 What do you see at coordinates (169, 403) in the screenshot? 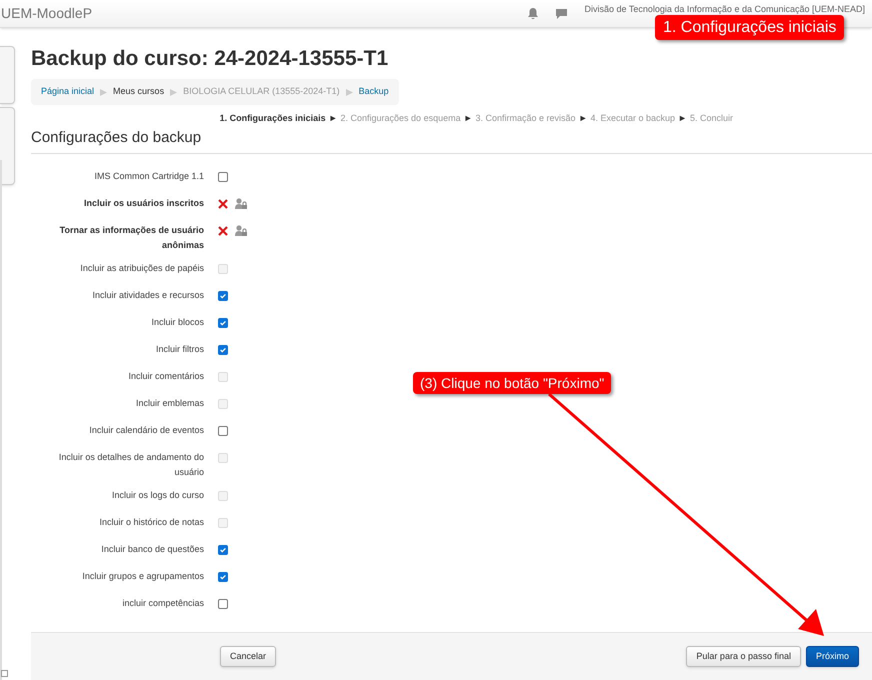
I see `setting-label: Incluir emblemas` at bounding box center [169, 403].